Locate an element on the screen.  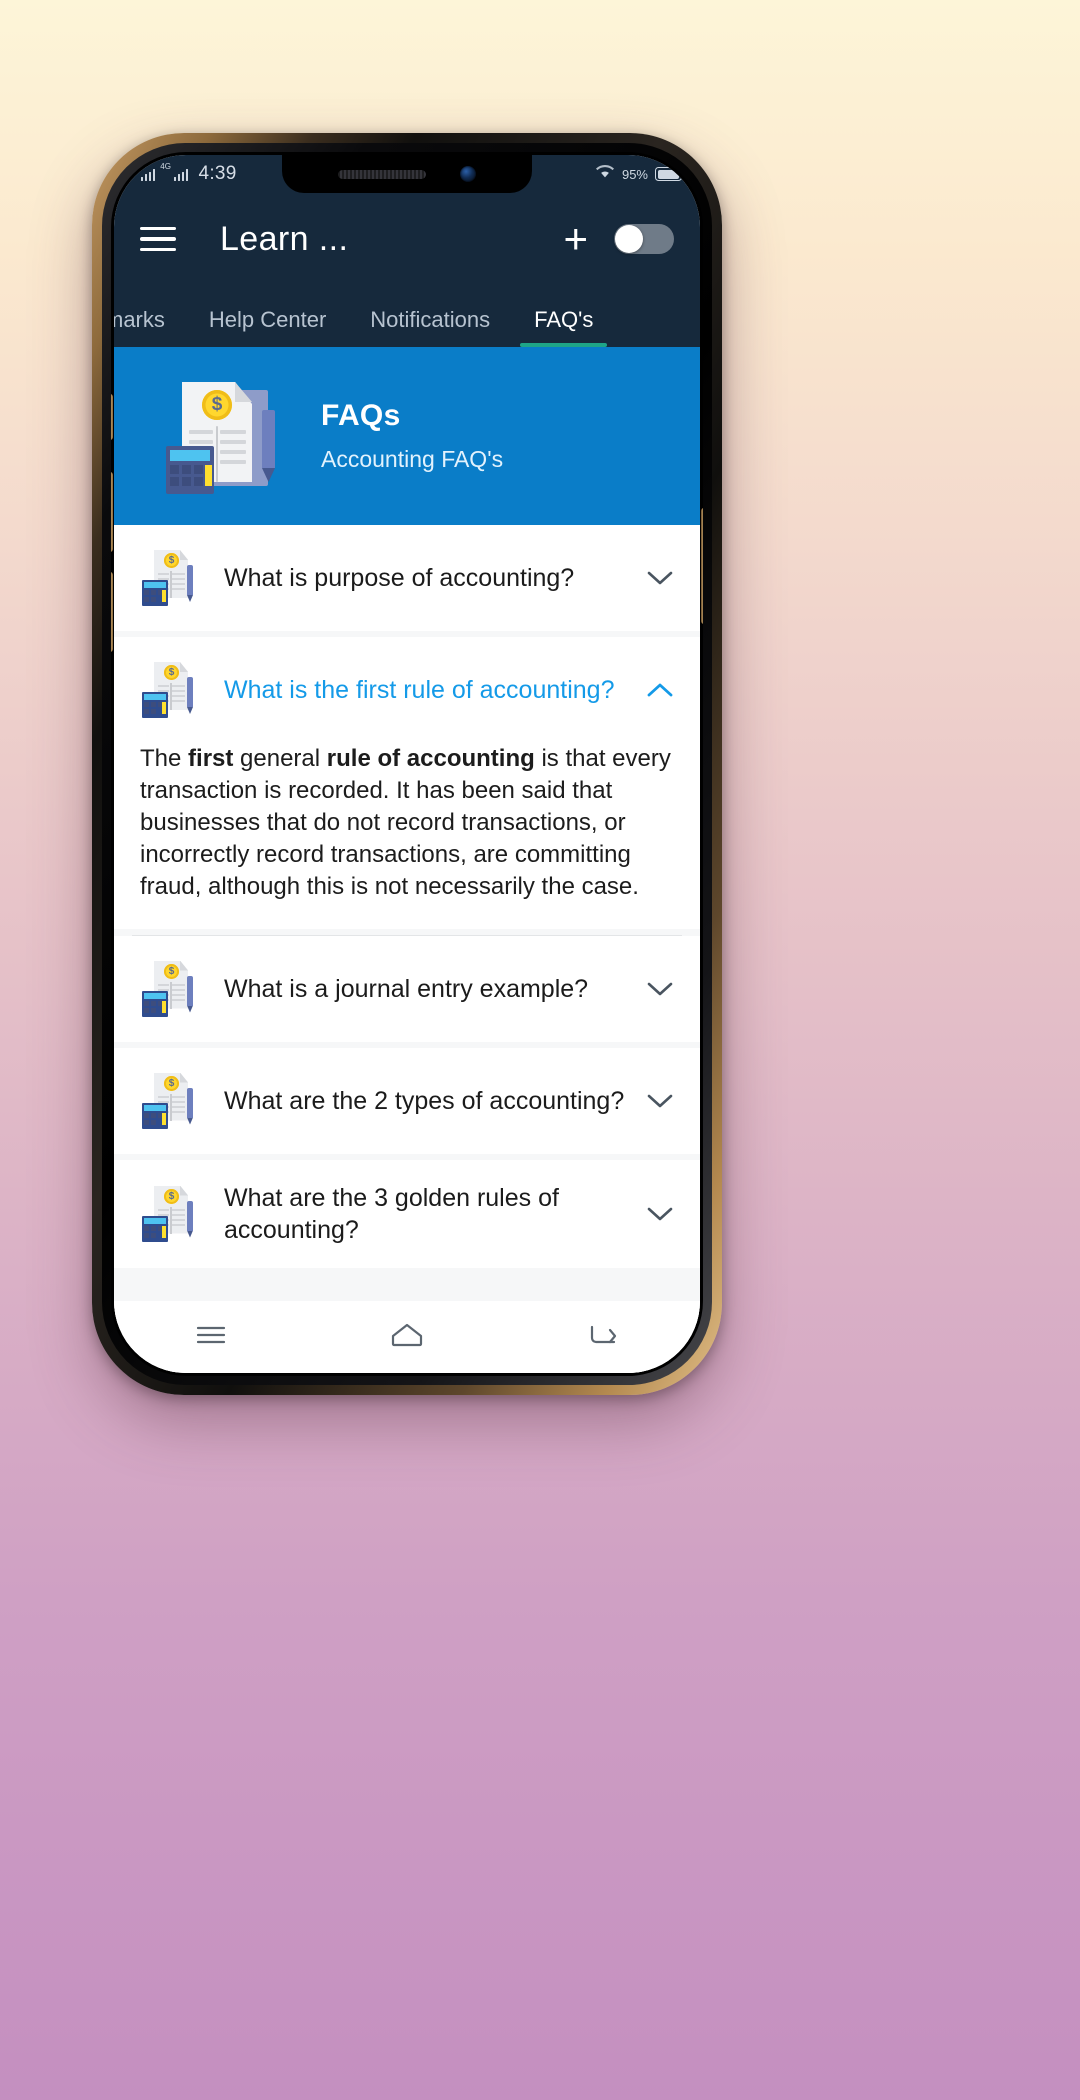
volume-down-button is located at coordinates (112, 612).